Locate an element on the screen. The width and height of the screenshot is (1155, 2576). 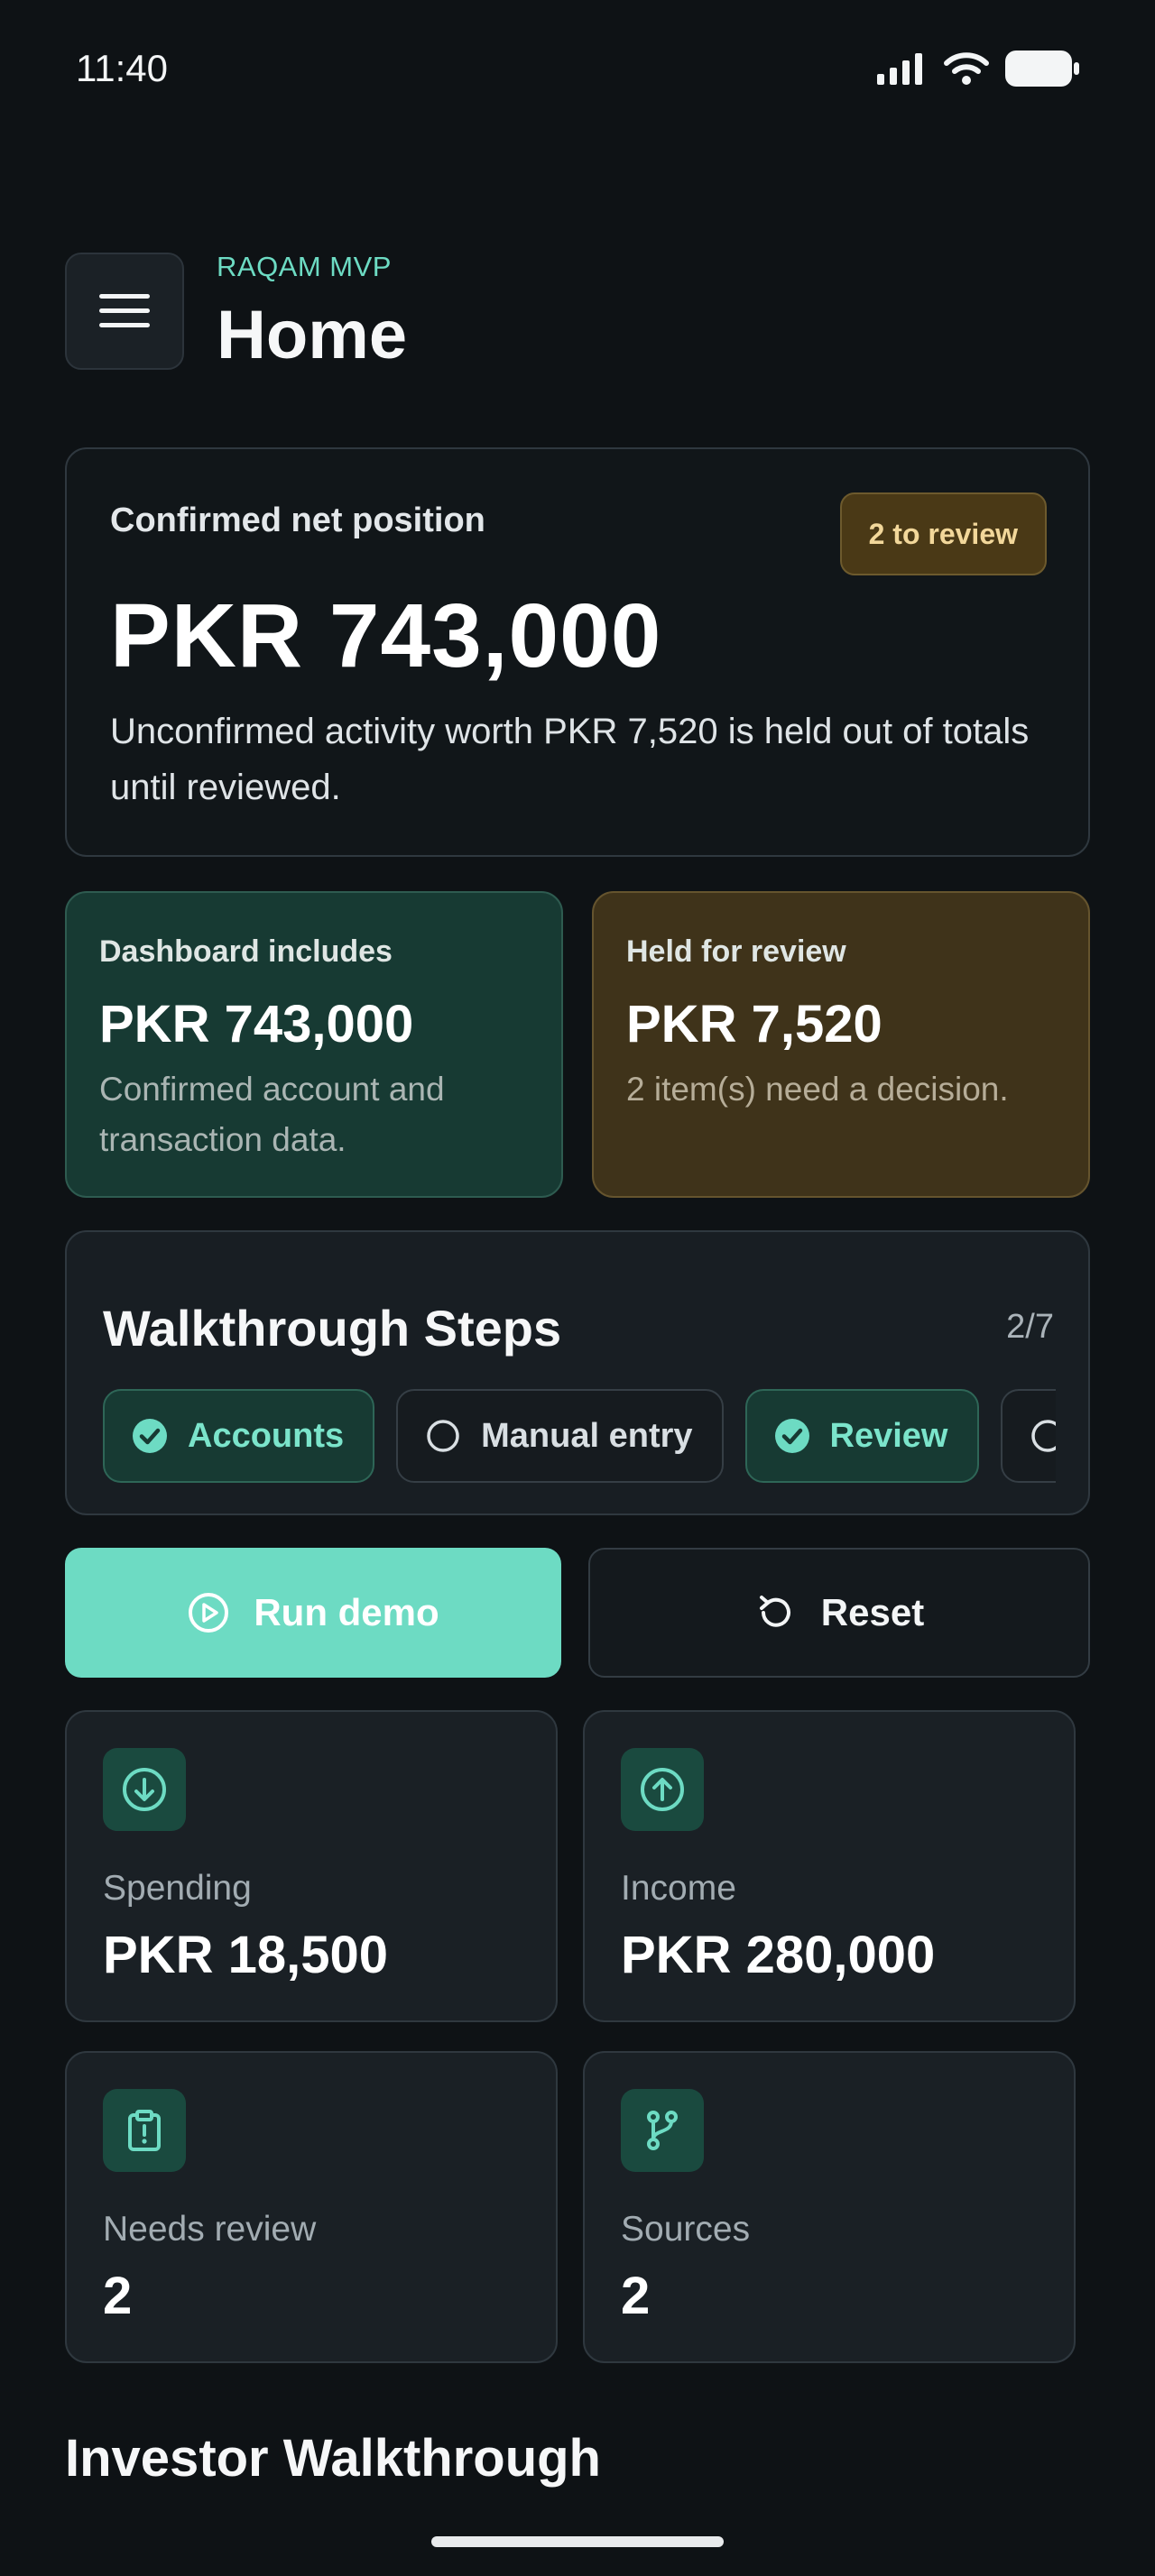
app-name: RAQAM MVP is located at coordinates (304, 266).